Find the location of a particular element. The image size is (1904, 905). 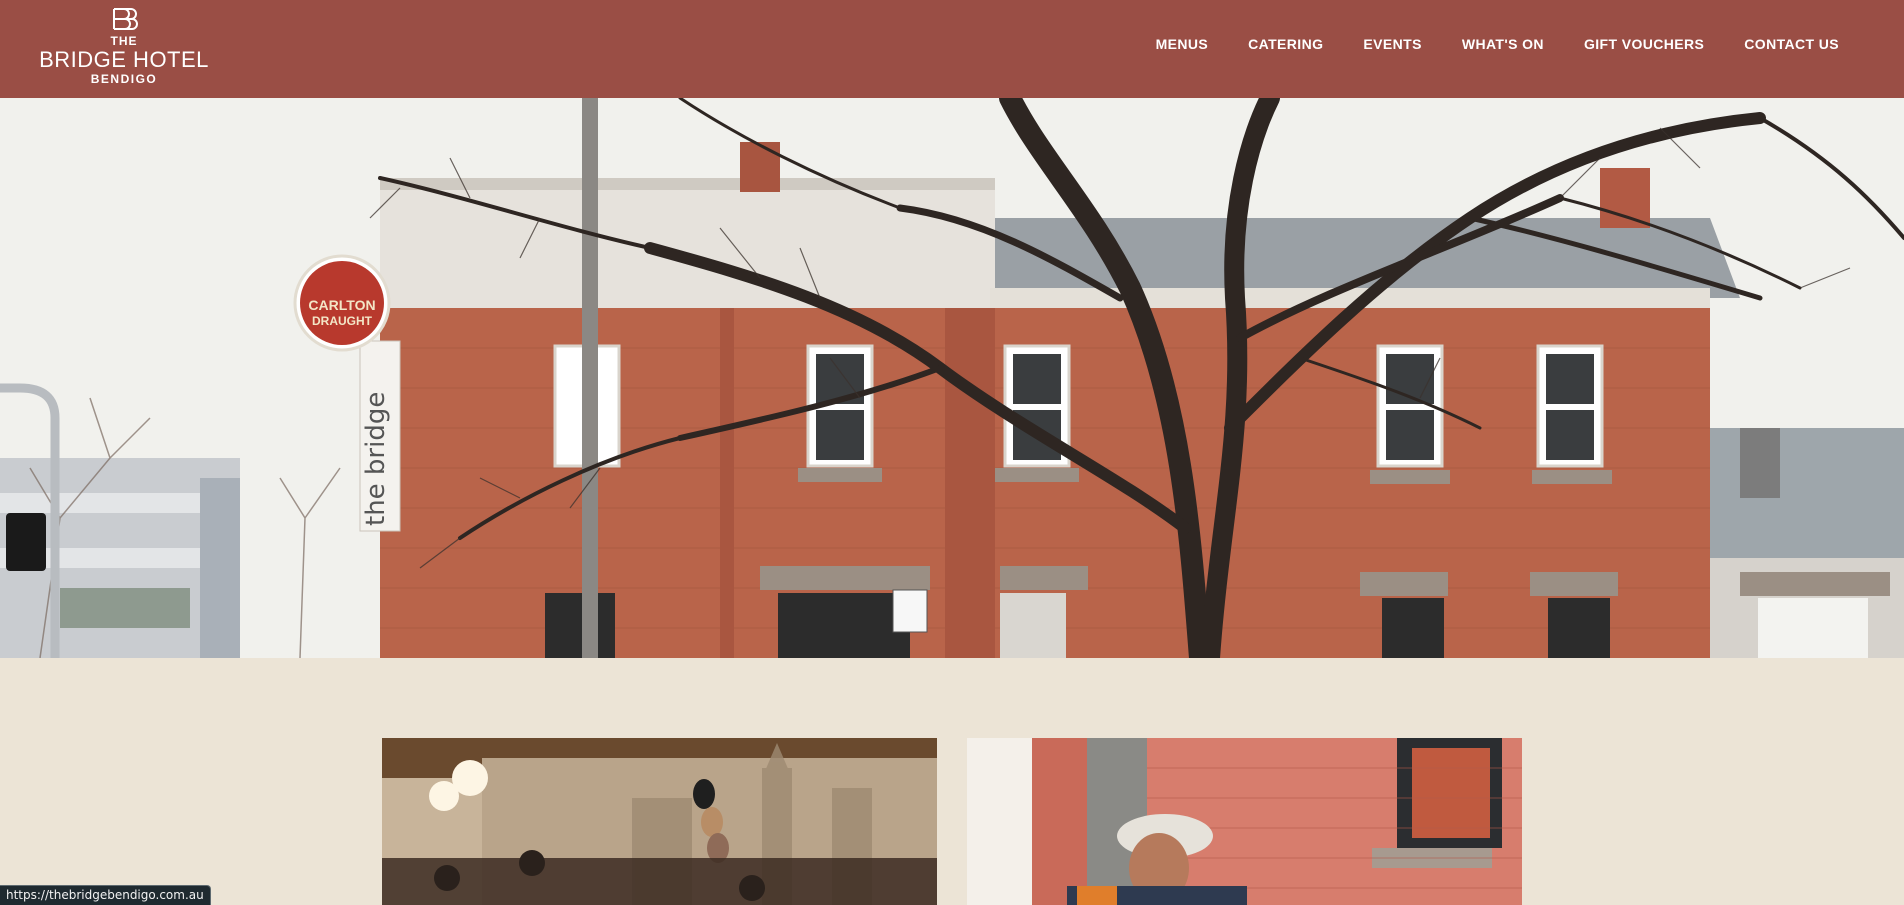

nav-contact-us: CONTACT US is located at coordinates (1791, 44).